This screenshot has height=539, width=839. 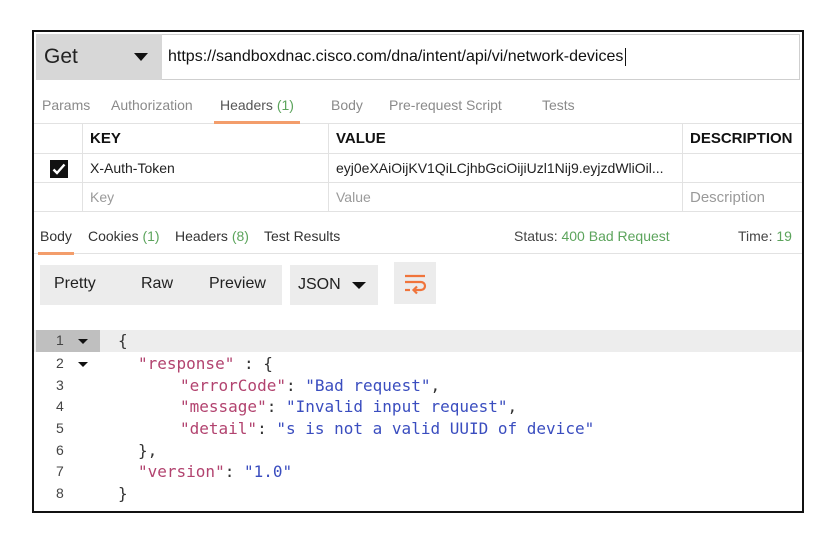 I want to click on format-label: JSON, so click(x=319, y=284).